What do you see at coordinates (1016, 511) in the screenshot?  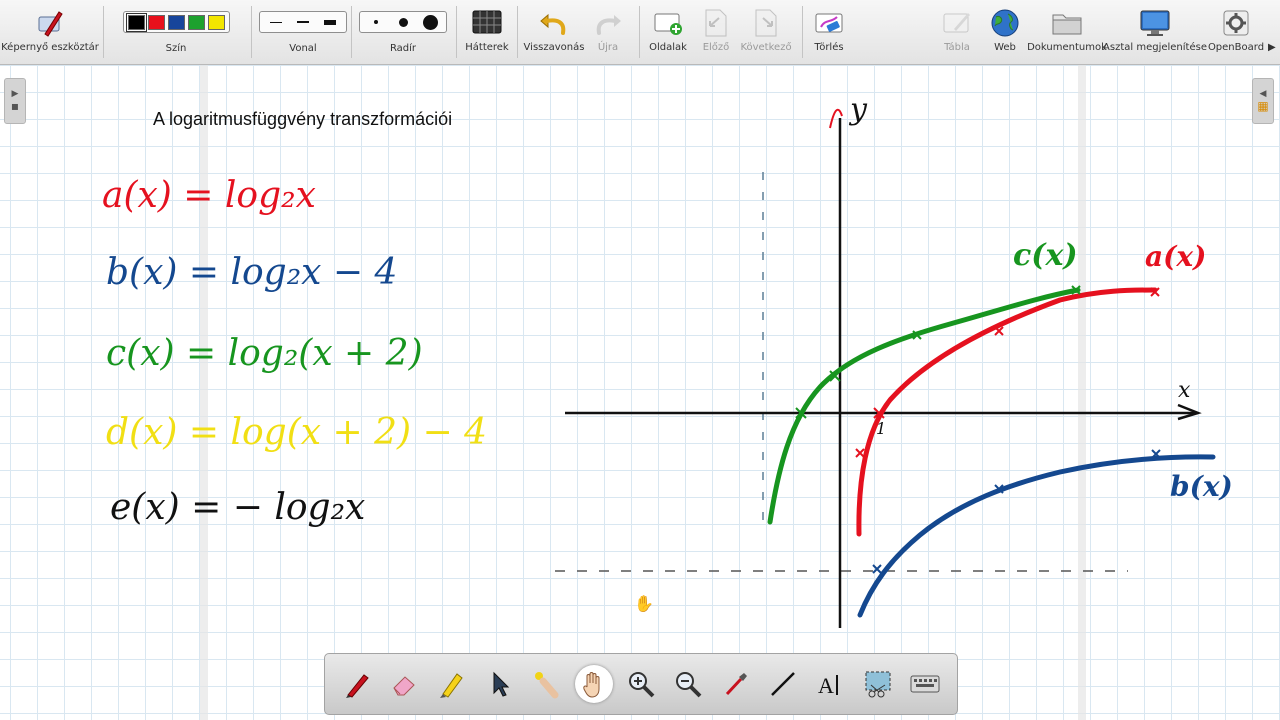 I see `curve-b-marks` at bounding box center [1016, 511].